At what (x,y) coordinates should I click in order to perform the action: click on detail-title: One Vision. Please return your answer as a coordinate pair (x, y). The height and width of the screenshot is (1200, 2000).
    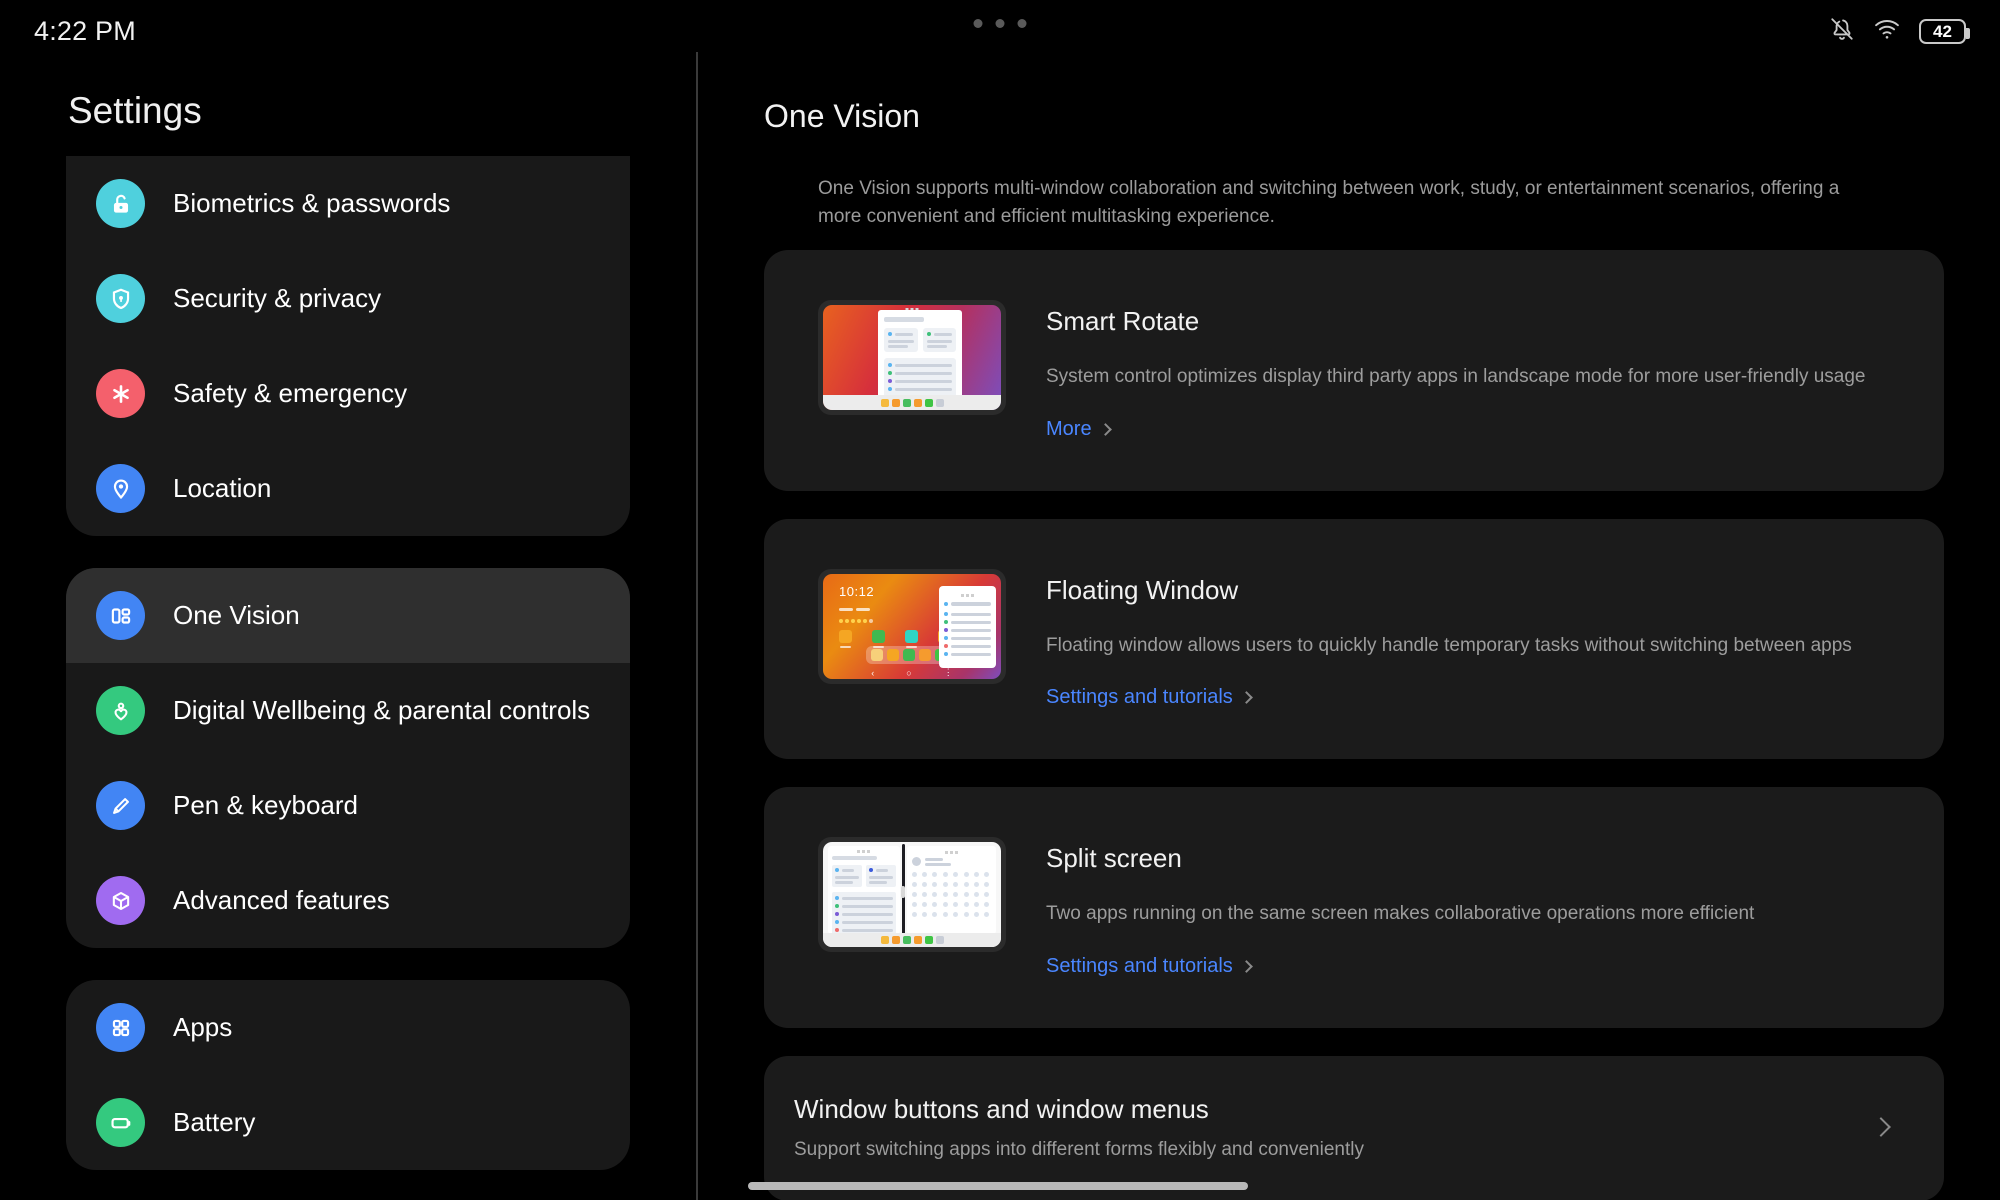
    Looking at the image, I should click on (842, 116).